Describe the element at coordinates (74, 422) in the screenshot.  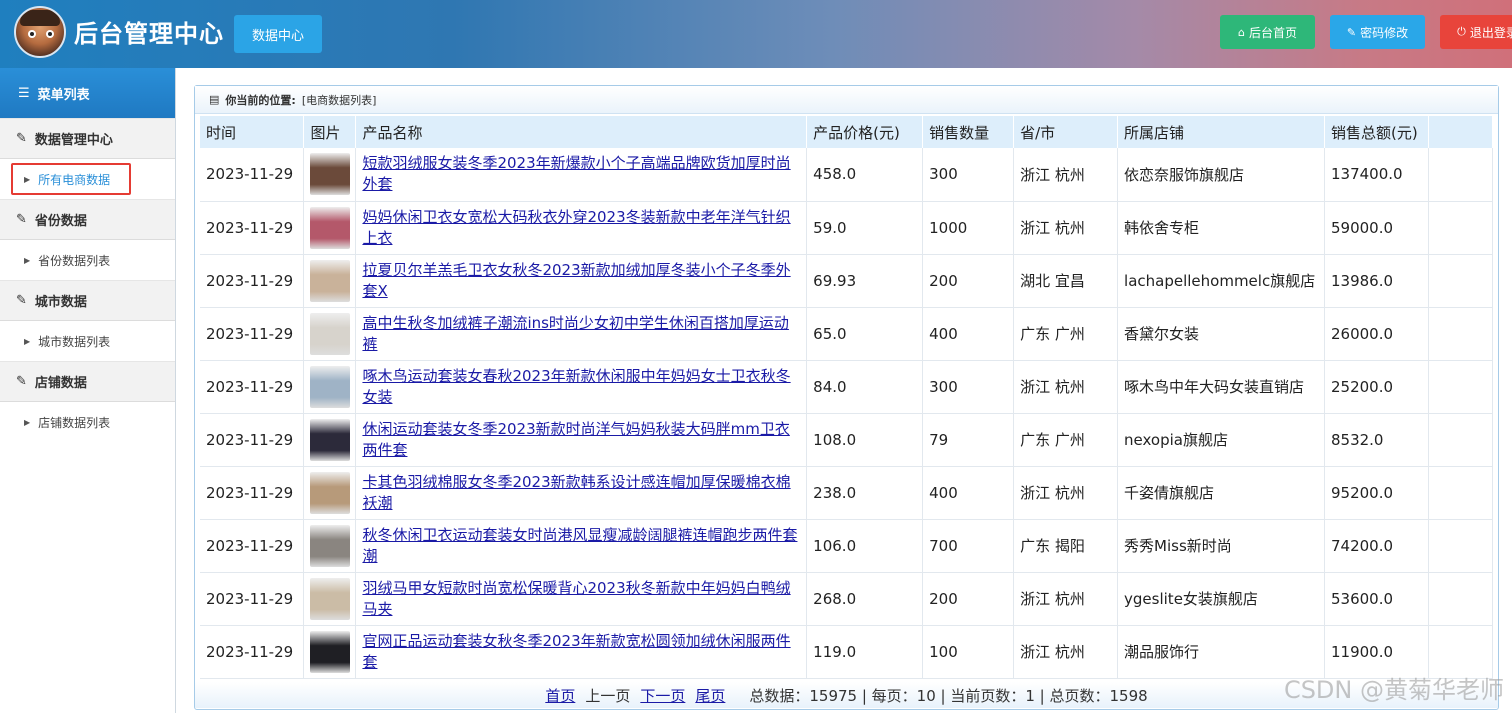
I see `sidebar-item-label: 店铺数据列表` at that location.